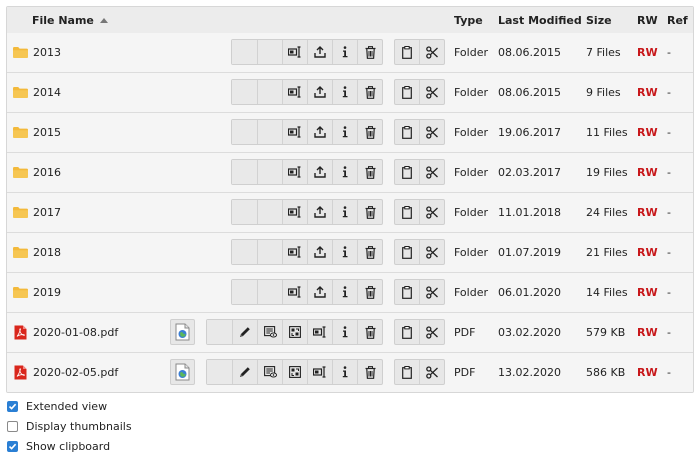 The image size is (700, 460). I want to click on file-name-cell: 2014, so click(93, 92).